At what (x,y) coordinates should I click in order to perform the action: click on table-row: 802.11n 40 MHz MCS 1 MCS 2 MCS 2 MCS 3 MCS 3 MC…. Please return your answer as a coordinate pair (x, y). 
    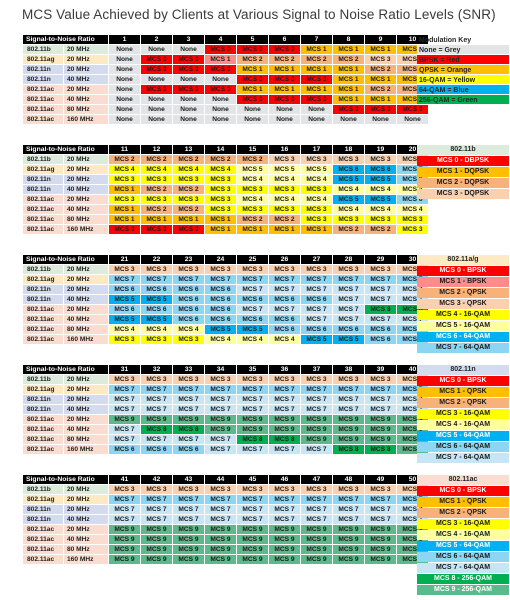
    Looking at the image, I should click on (225, 189).